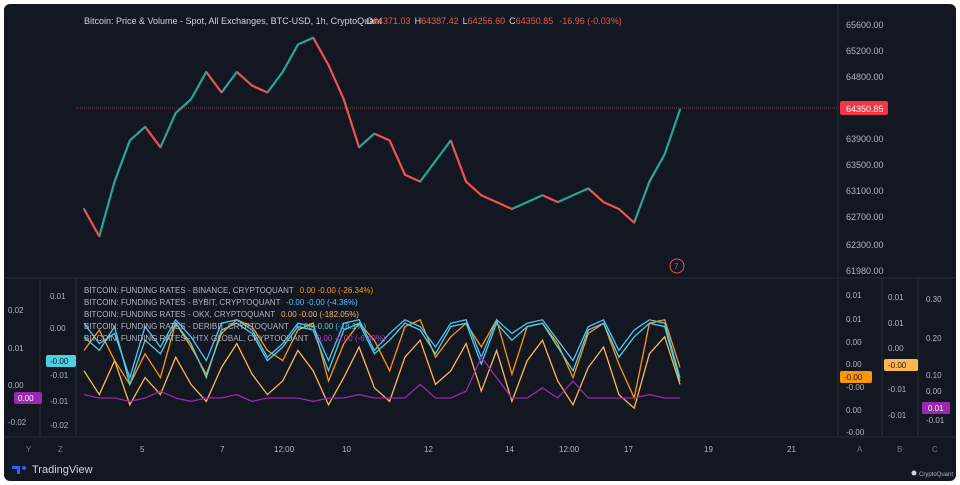 This screenshot has width=960, height=485. What do you see at coordinates (59, 375) in the screenshot?
I see `left-tick: -0.01` at bounding box center [59, 375].